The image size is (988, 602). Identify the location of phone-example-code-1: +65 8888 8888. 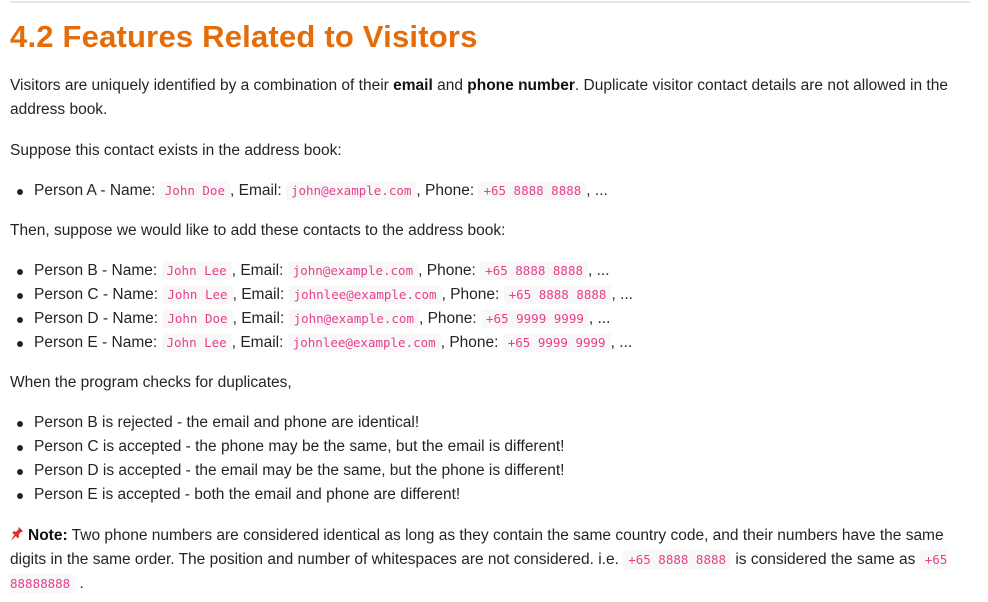
(677, 559).